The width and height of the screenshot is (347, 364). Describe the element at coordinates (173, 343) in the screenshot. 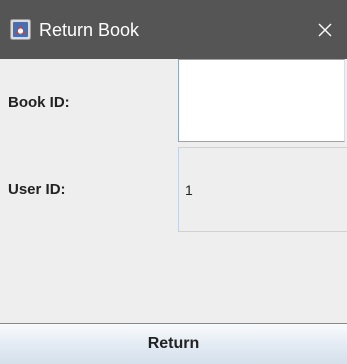

I see `return-button: Return` at that location.